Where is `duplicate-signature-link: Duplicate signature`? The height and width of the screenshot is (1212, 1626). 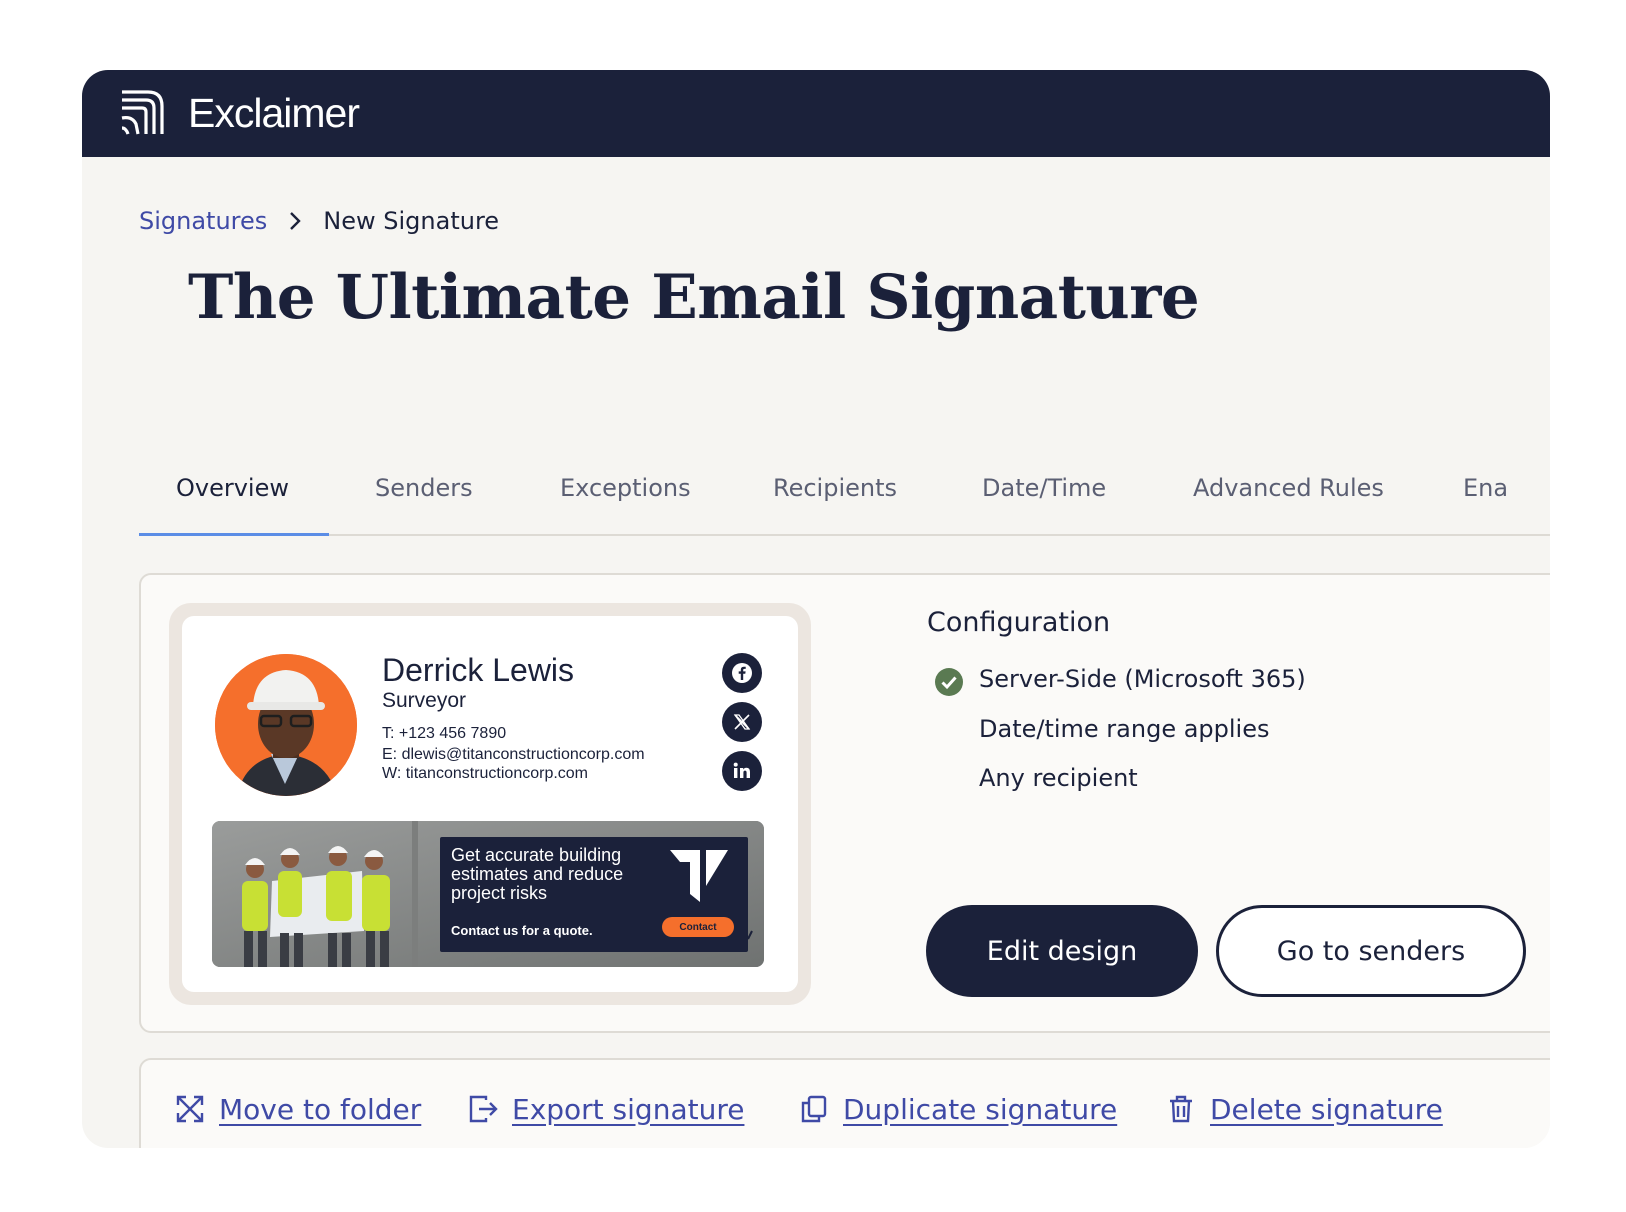
duplicate-signature-link: Duplicate signature is located at coordinates (958, 1104).